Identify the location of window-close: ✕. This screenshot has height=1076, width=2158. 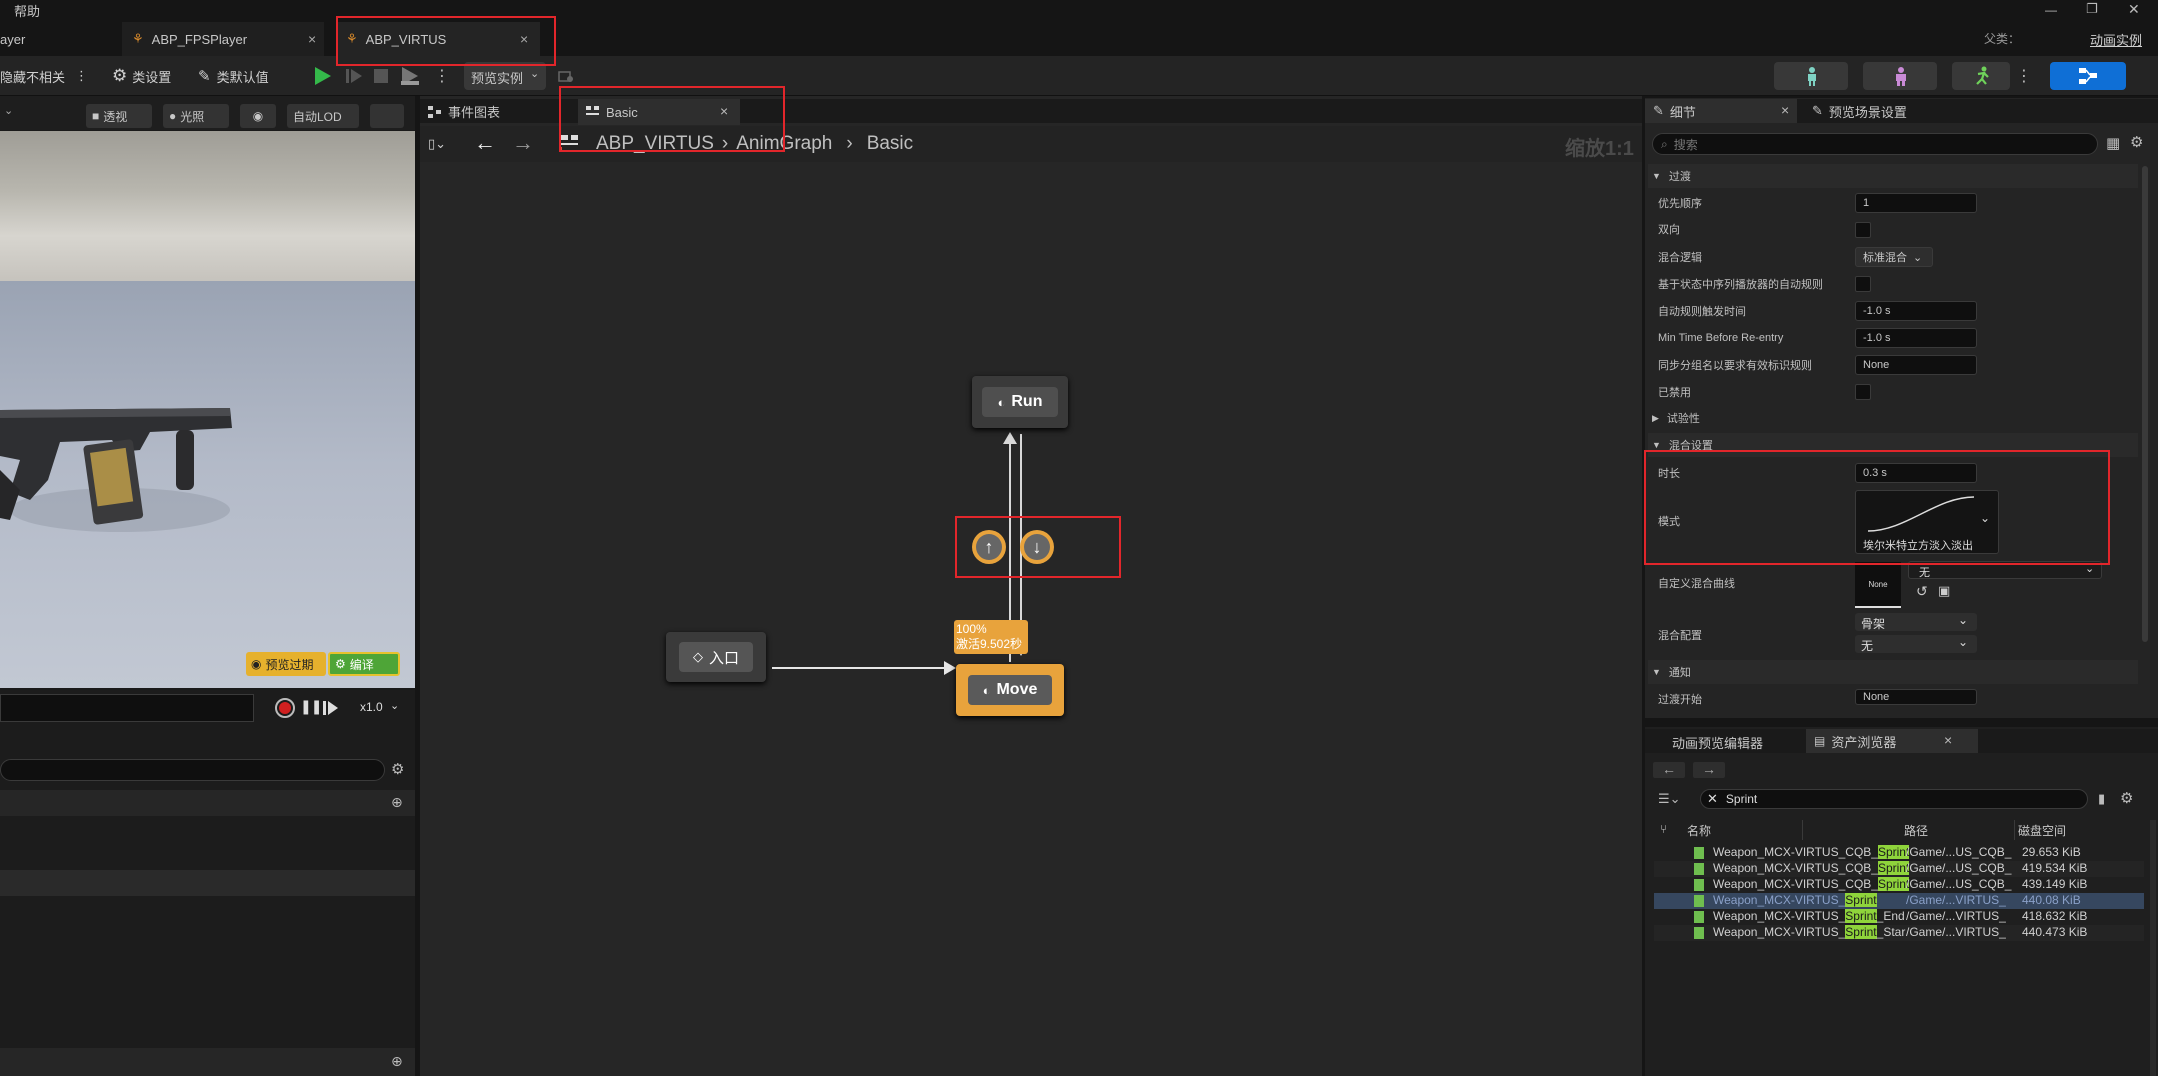
(2134, 9).